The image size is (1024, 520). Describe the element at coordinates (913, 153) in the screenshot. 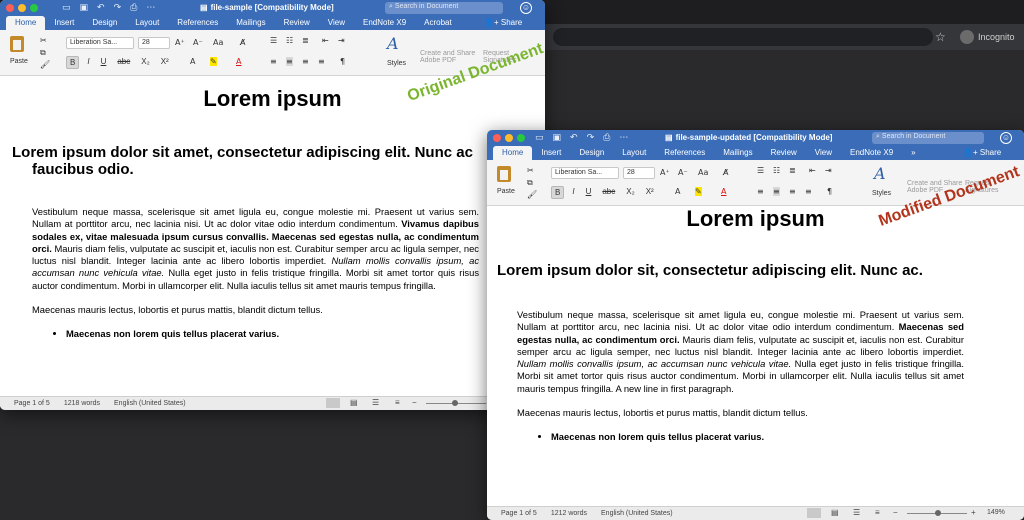

I see `ribbon-overflow-icon: »` at that location.